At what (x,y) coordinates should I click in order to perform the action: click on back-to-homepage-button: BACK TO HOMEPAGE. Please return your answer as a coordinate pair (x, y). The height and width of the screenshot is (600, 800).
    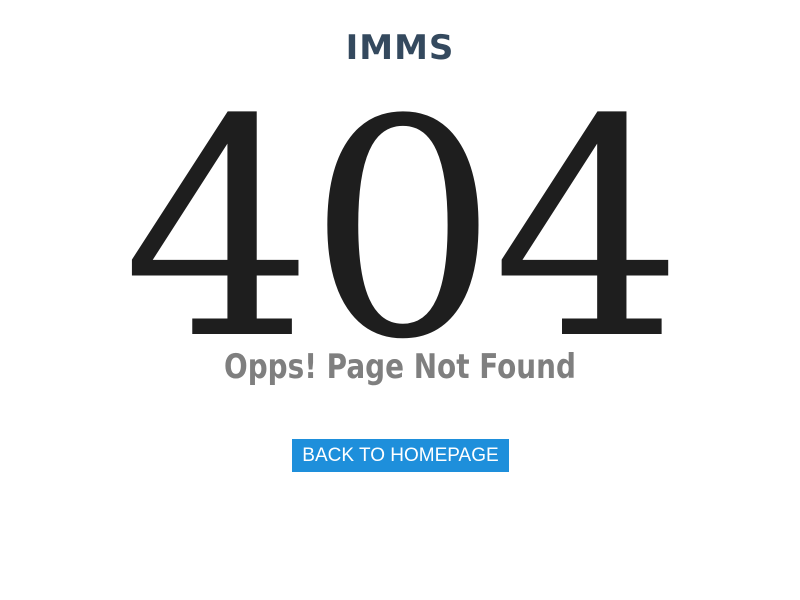
    Looking at the image, I should click on (400, 455).